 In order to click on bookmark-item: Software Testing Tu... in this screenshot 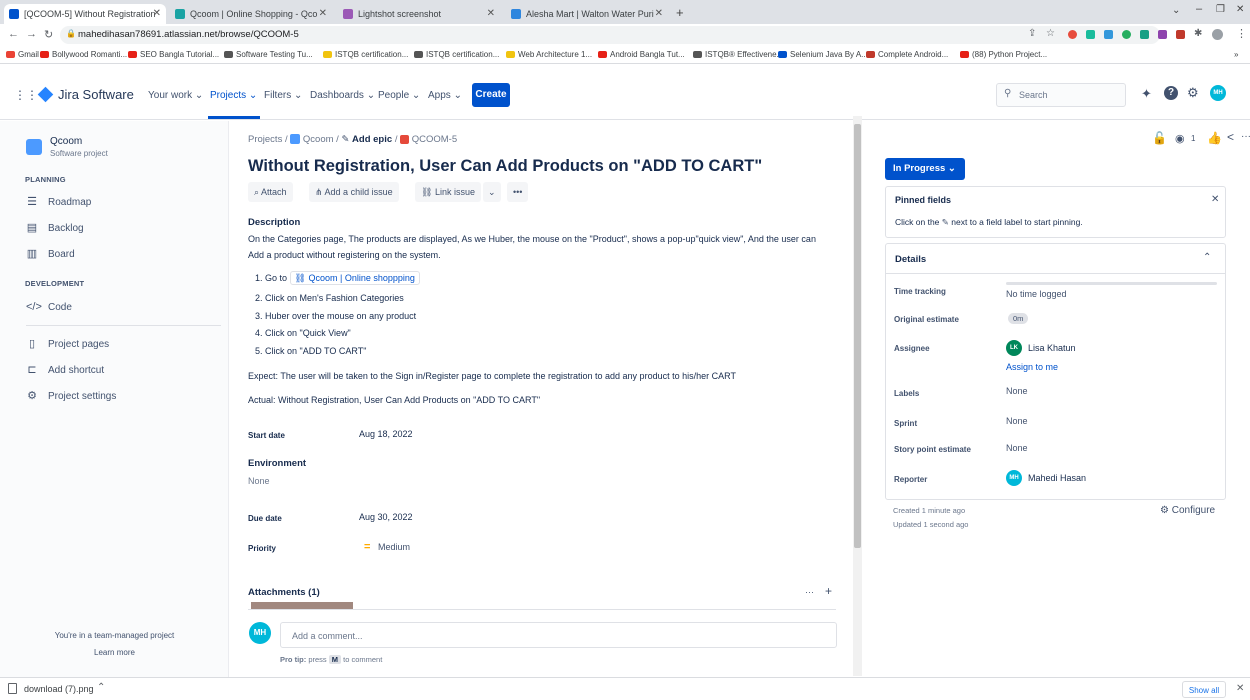, I will do `click(268, 55)`.